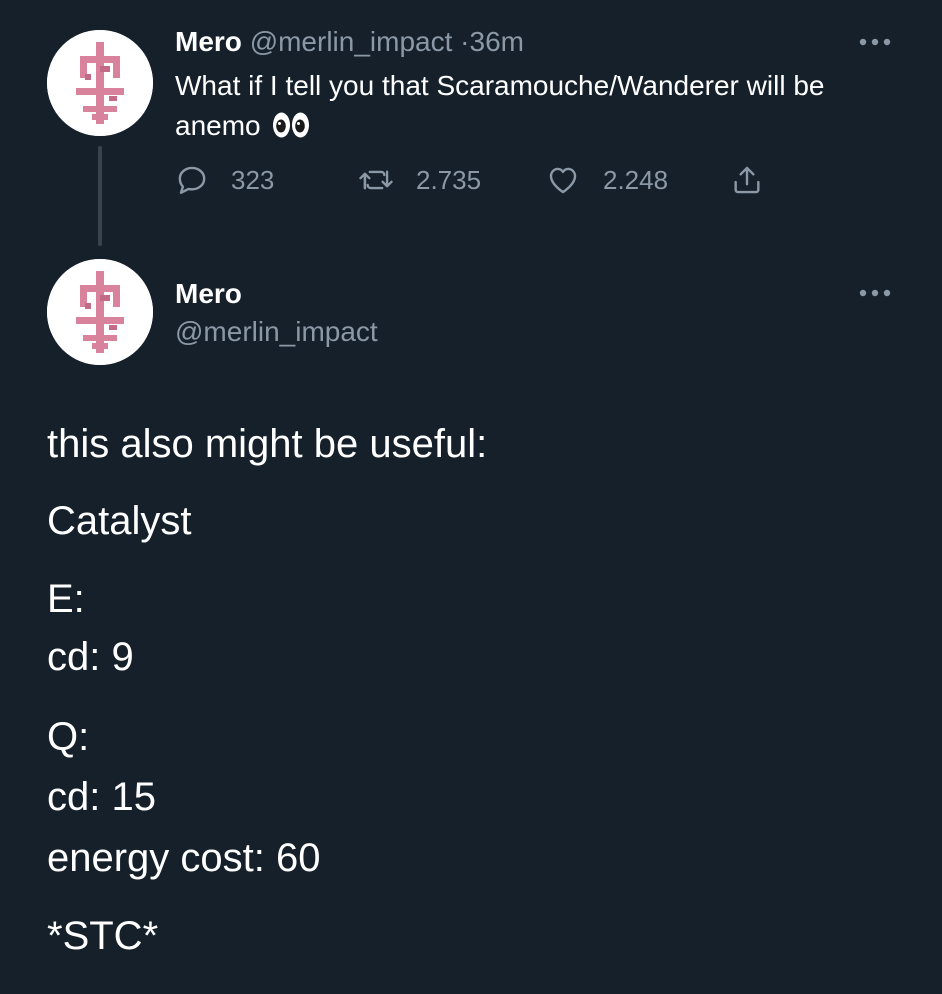 The width and height of the screenshot is (942, 994). I want to click on heart-icon, so click(563, 180).